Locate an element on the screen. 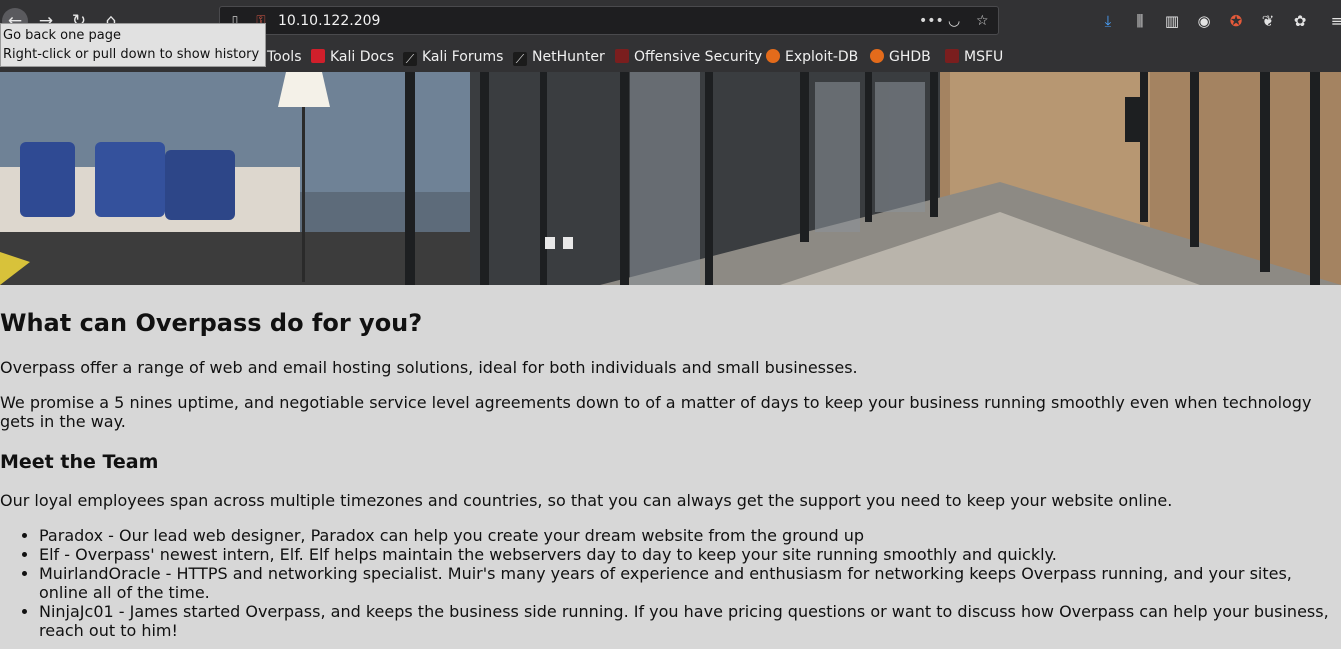 The width and height of the screenshot is (1341, 649). kali-dragon-icon: ⟋ is located at coordinates (410, 59).